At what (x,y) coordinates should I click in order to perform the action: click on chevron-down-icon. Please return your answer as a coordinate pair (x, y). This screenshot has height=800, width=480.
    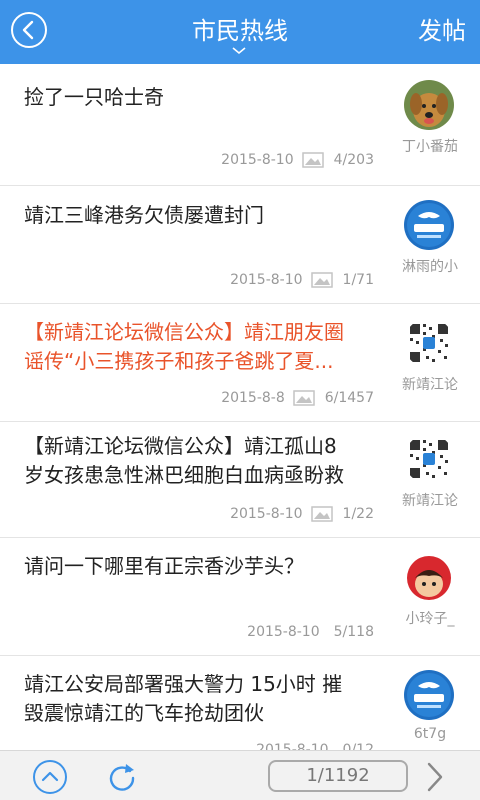
    Looking at the image, I should click on (239, 51).